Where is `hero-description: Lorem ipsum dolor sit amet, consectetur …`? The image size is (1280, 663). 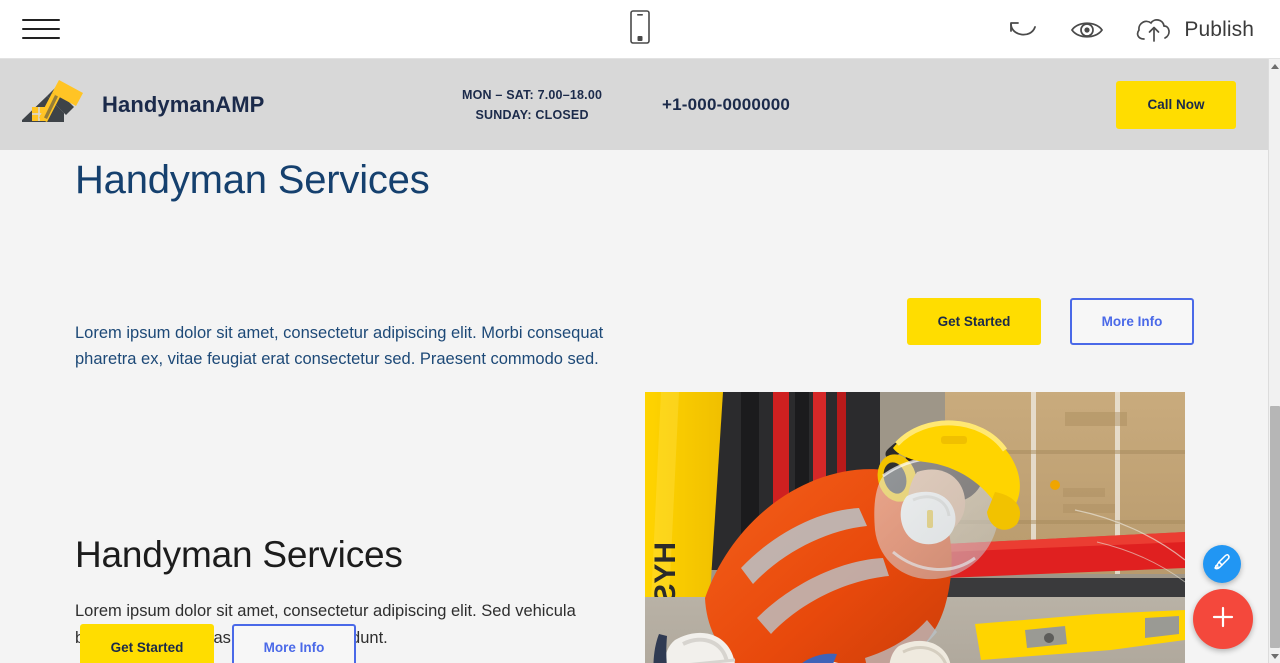 hero-description: Lorem ipsum dolor sit amet, consectetur … is located at coordinates (339, 346).